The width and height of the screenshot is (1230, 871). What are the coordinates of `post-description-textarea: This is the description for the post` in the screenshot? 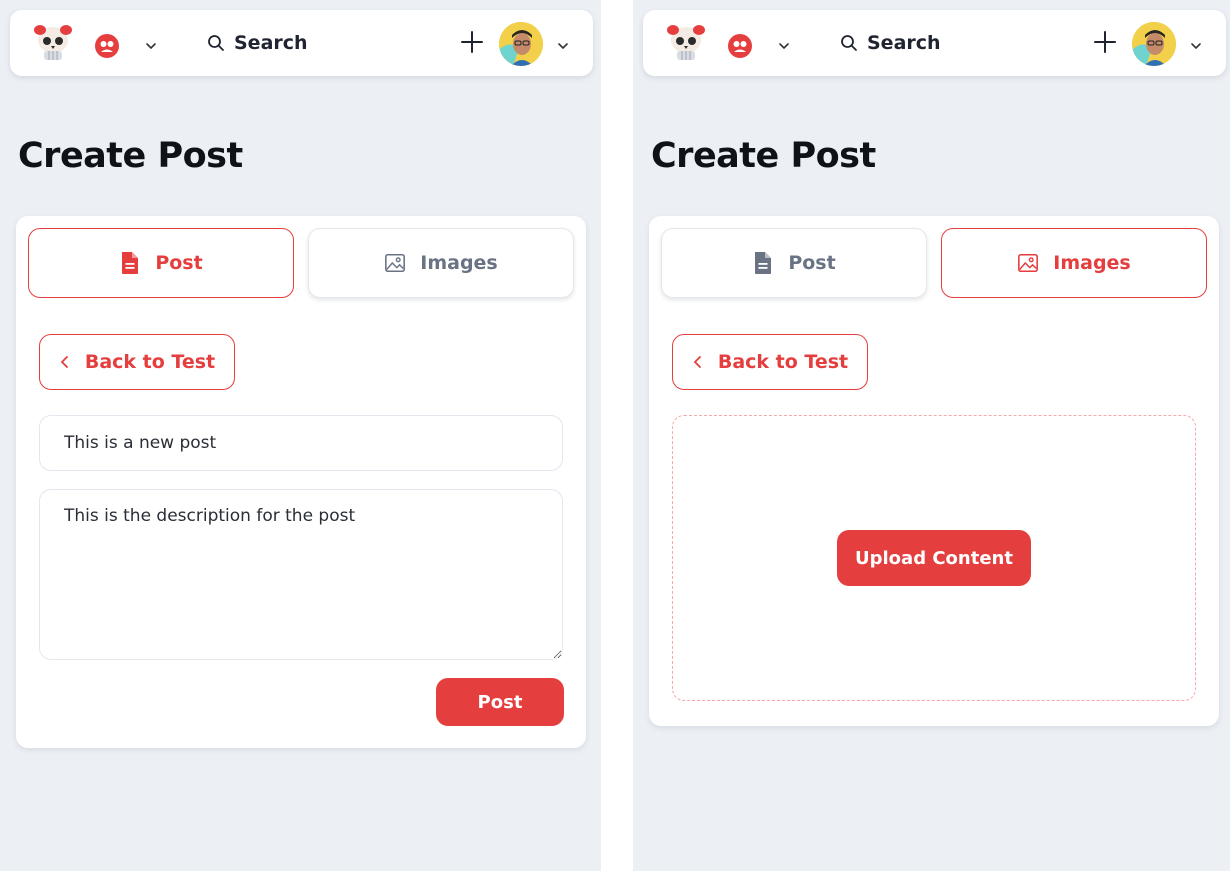 It's located at (301, 574).